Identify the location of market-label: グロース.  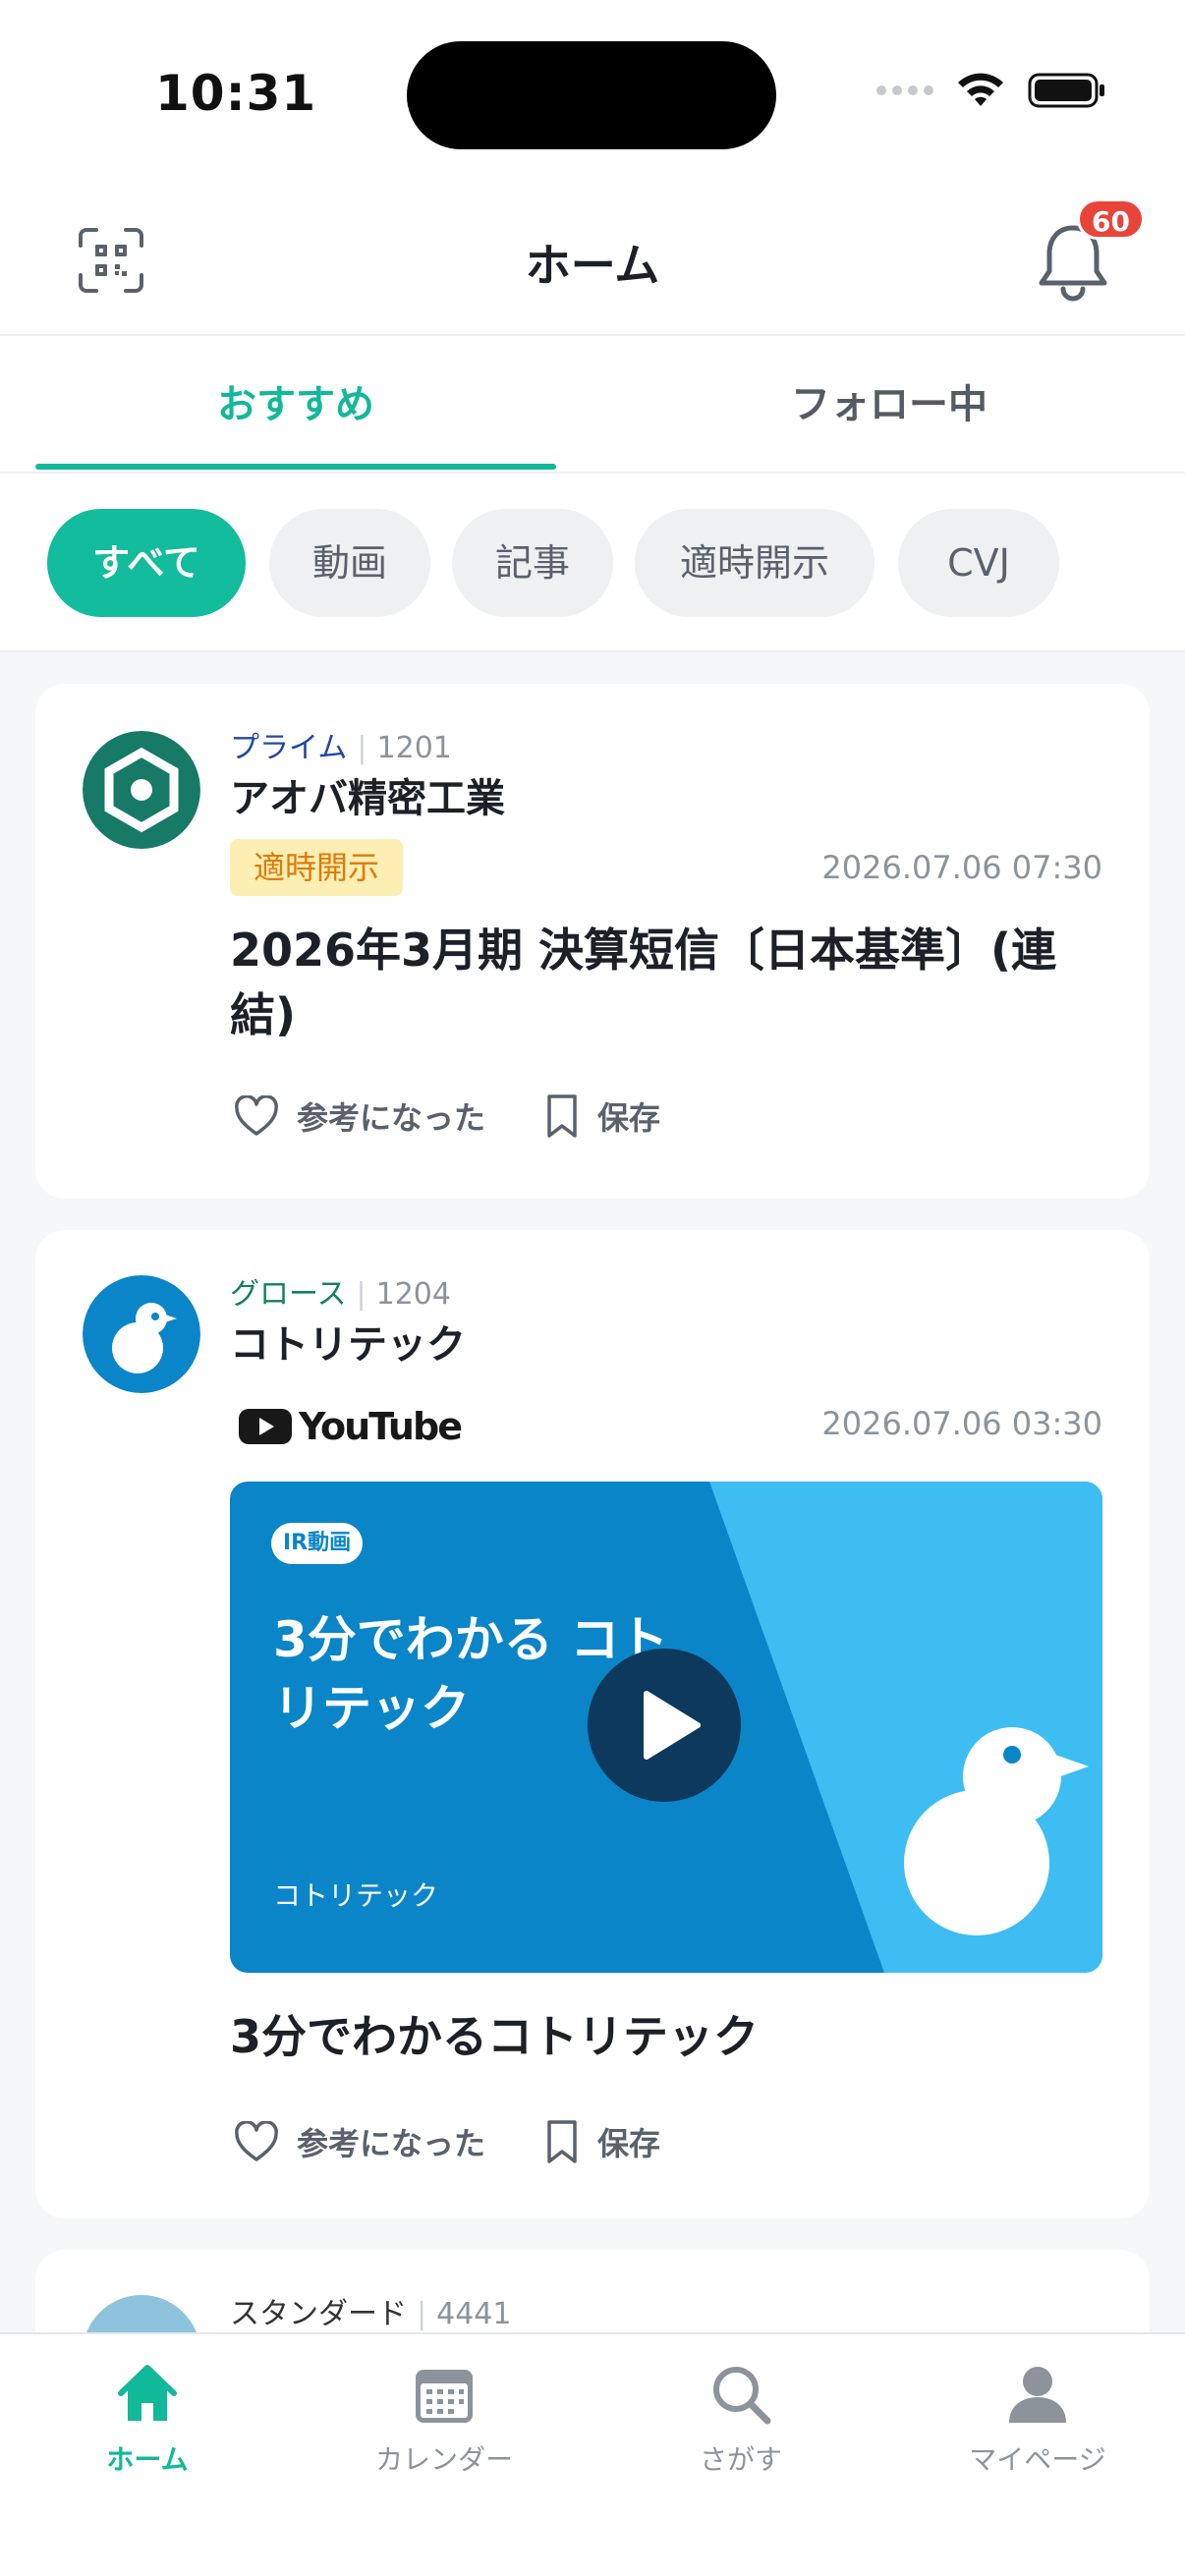
(288, 1294).